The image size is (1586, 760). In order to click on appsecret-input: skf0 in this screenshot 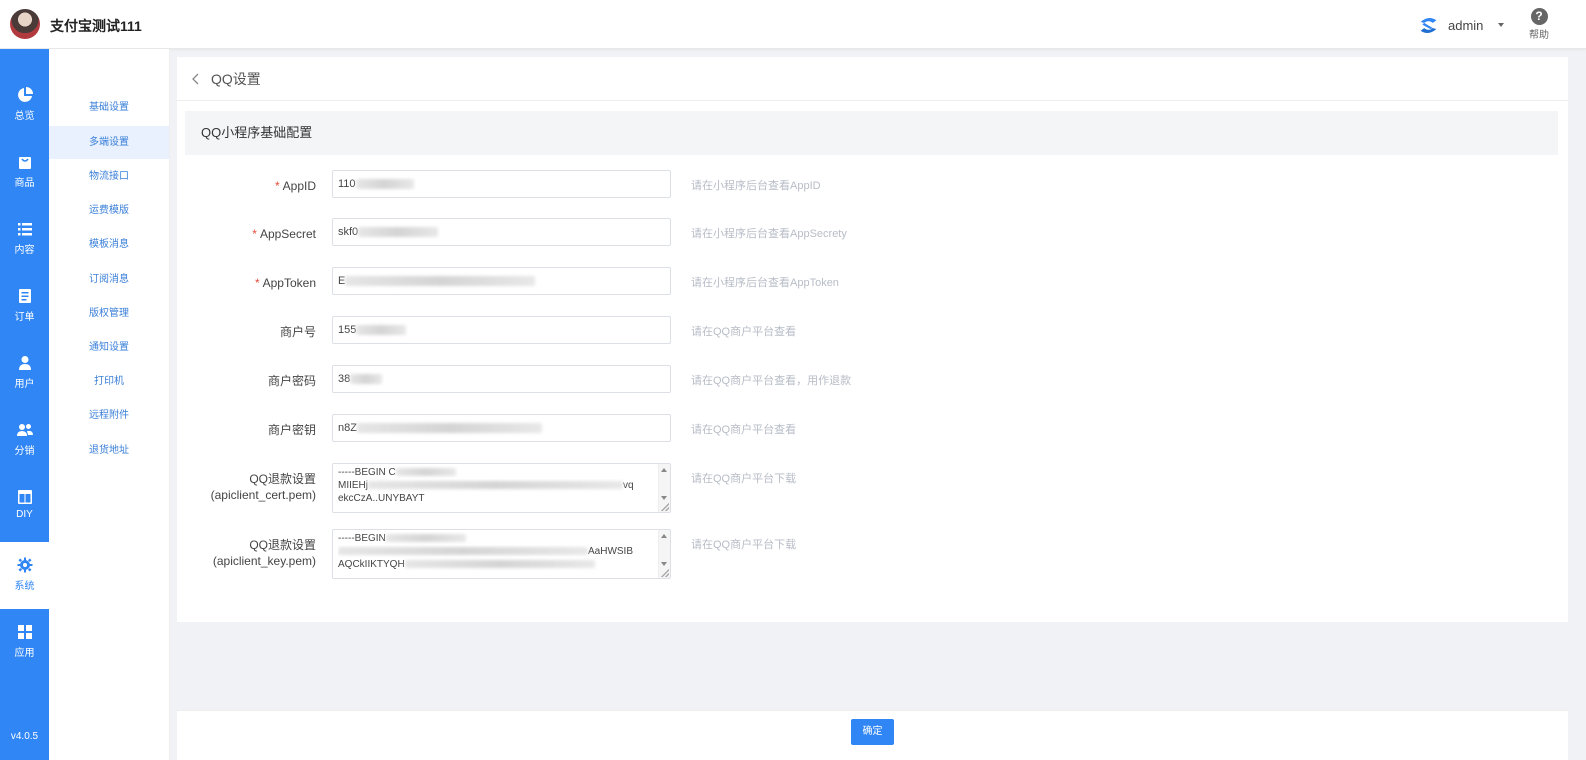, I will do `click(501, 232)`.